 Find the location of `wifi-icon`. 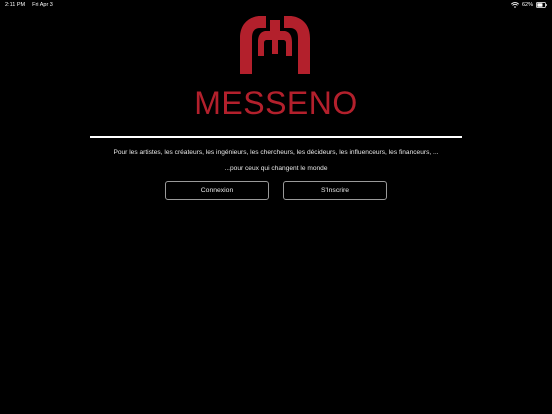

wifi-icon is located at coordinates (514, 4).